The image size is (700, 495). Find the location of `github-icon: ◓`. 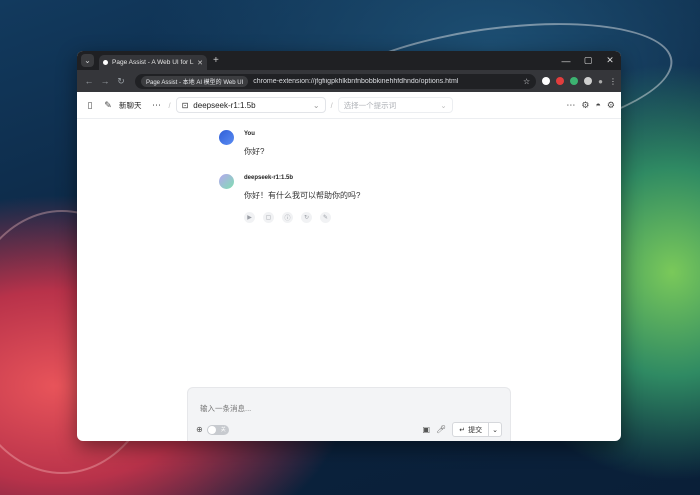

github-icon: ◓ is located at coordinates (597, 105).